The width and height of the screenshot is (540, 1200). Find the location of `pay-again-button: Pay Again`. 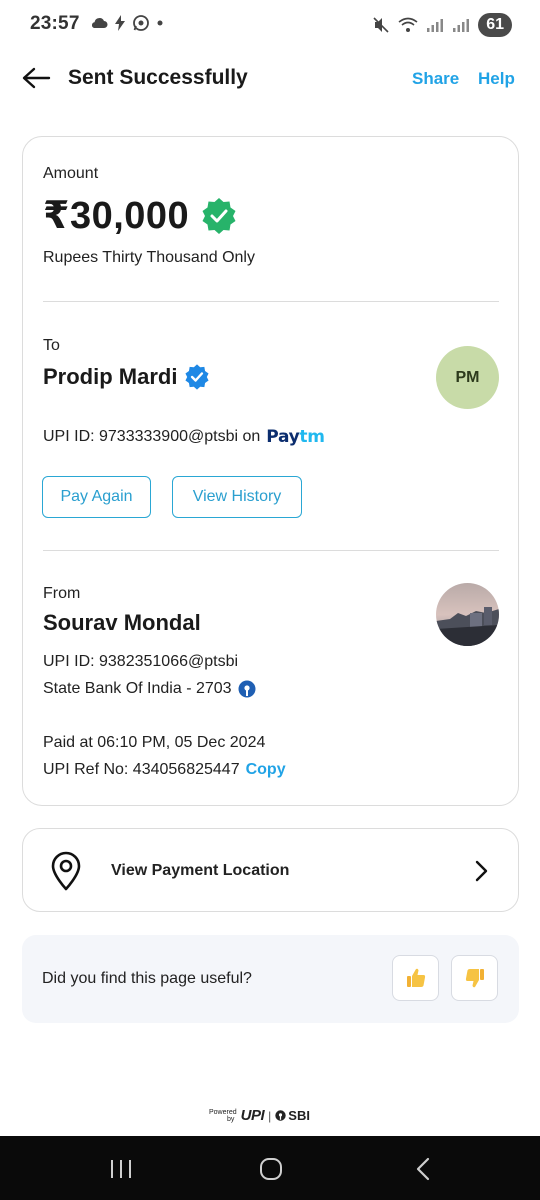

pay-again-button: Pay Again is located at coordinates (96, 497).